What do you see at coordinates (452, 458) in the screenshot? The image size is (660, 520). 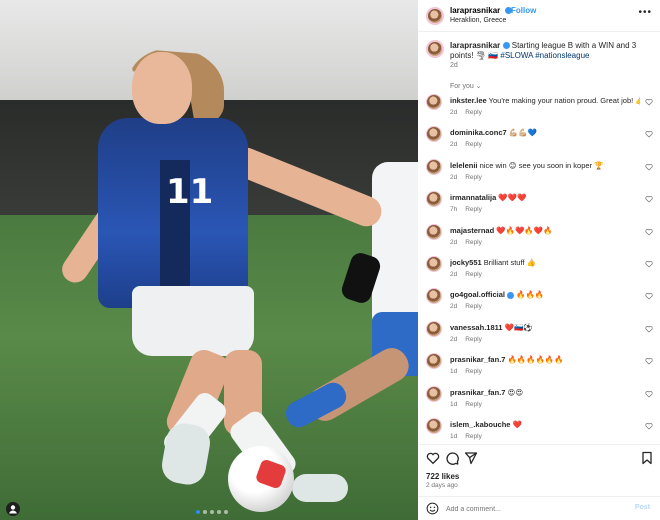 I see `comment-icon` at bounding box center [452, 458].